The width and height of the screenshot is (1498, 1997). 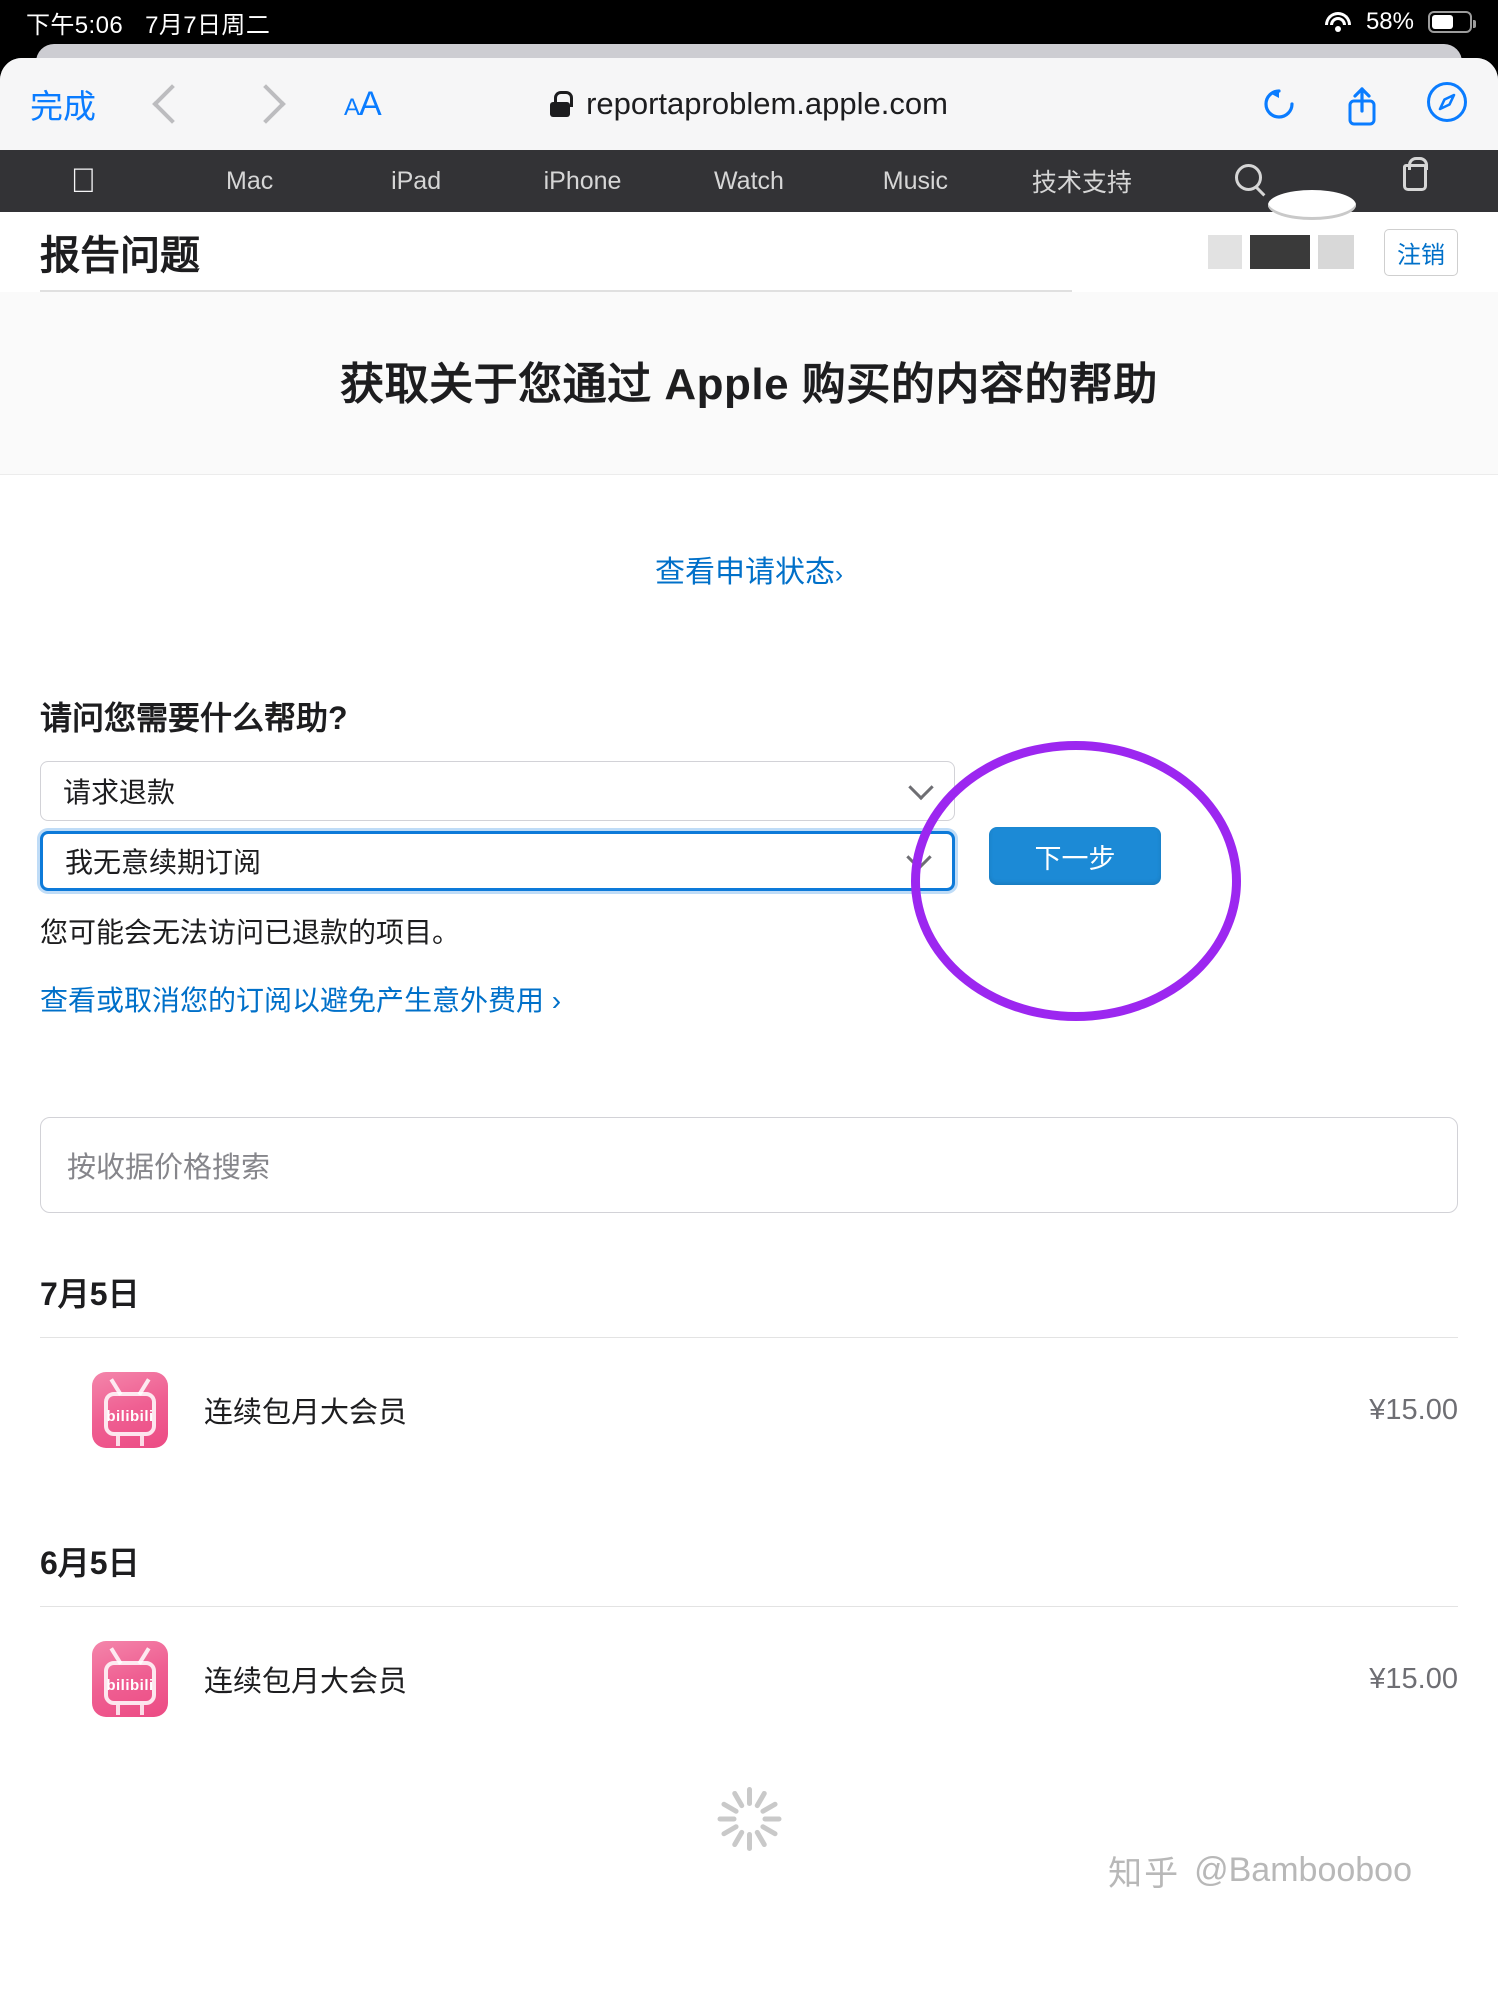 I want to click on status-bar-right: 58%, so click(x=1400, y=22).